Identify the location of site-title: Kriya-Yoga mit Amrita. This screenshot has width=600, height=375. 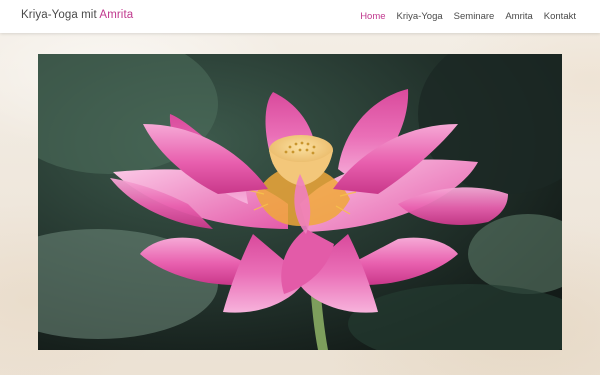
(77, 15).